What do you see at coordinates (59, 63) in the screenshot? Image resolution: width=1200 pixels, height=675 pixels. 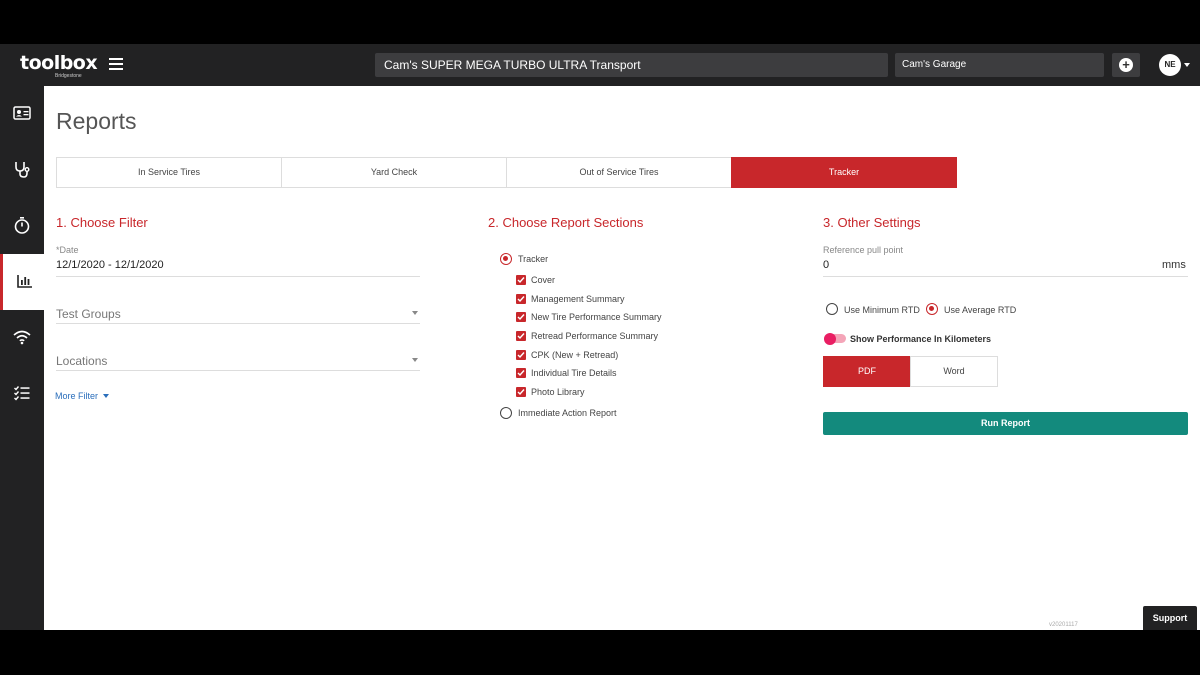 I see `toolbox-logo: toolbox` at bounding box center [59, 63].